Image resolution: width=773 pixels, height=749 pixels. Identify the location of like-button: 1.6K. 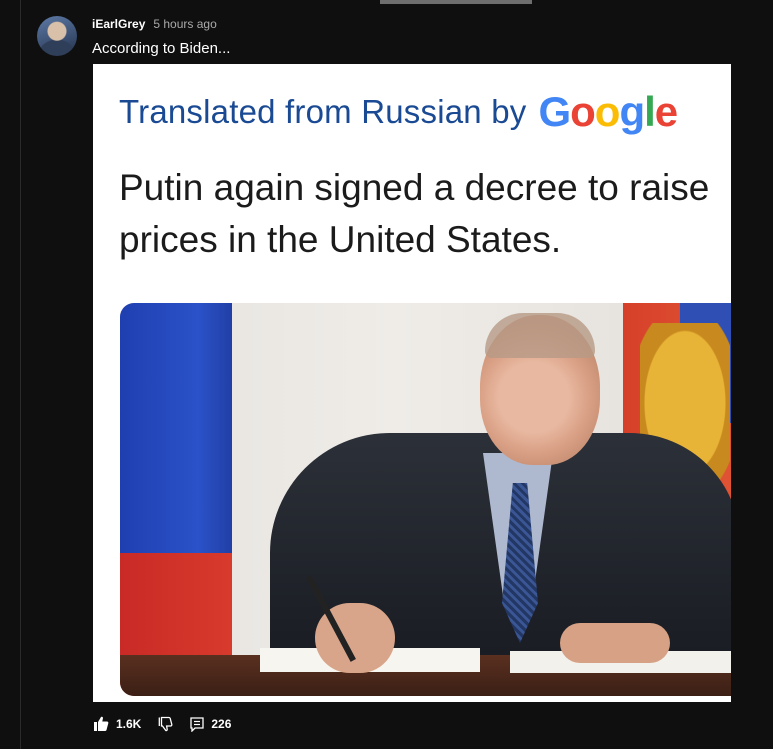
(117, 724).